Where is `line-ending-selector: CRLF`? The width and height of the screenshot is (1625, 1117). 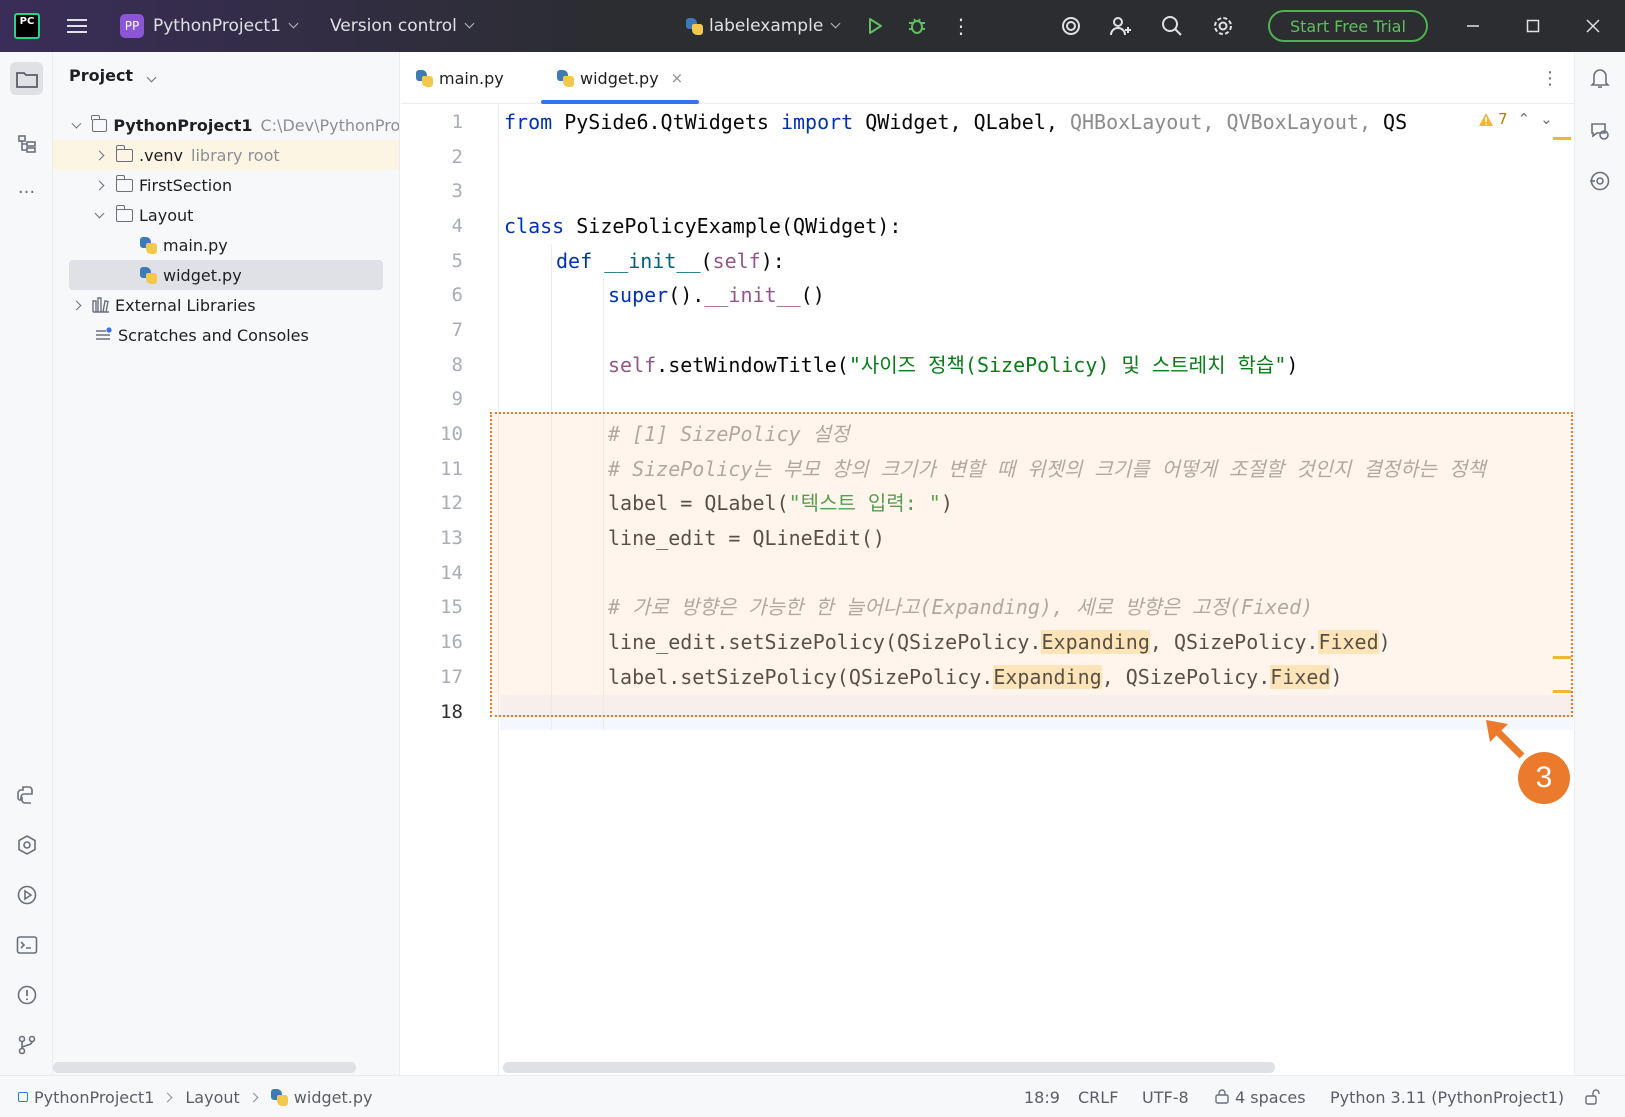 line-ending-selector: CRLF is located at coordinates (1098, 1096).